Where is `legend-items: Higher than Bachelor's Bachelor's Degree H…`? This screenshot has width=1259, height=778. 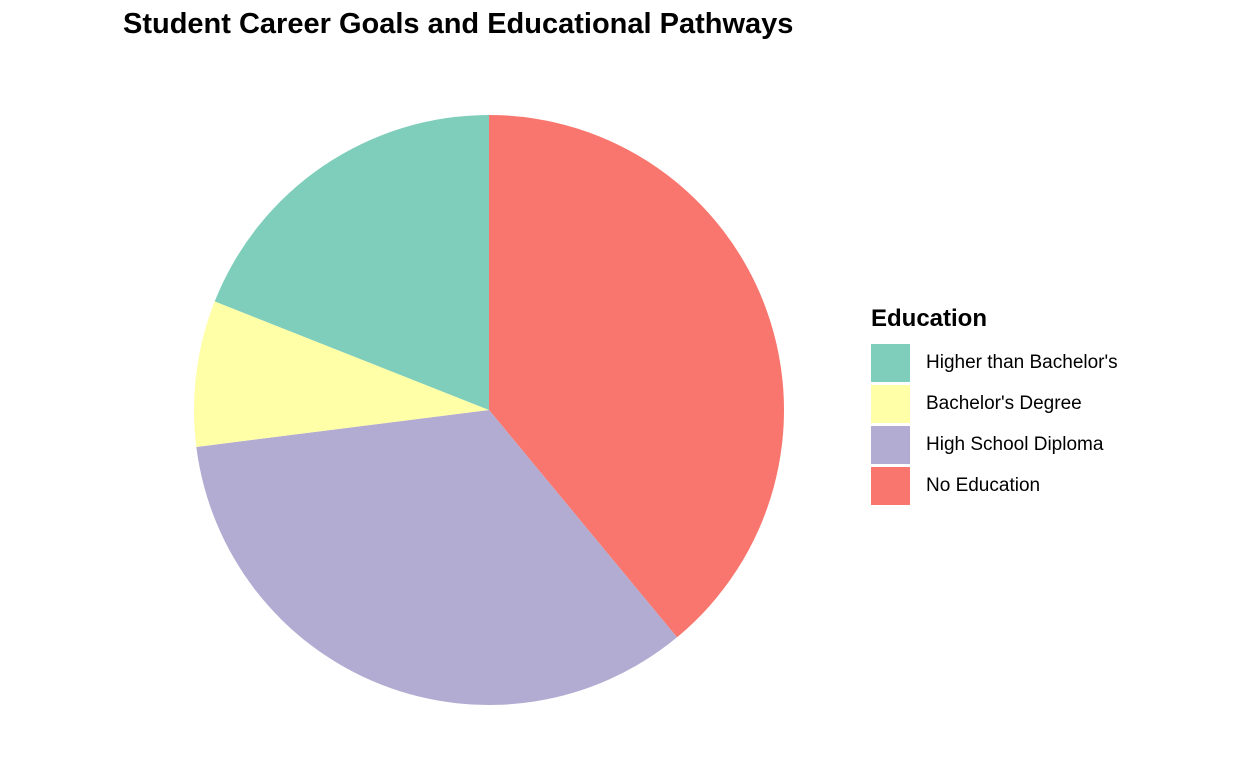
legend-items: Higher than Bachelor's Bachelor's Degree H… is located at coordinates (994, 424).